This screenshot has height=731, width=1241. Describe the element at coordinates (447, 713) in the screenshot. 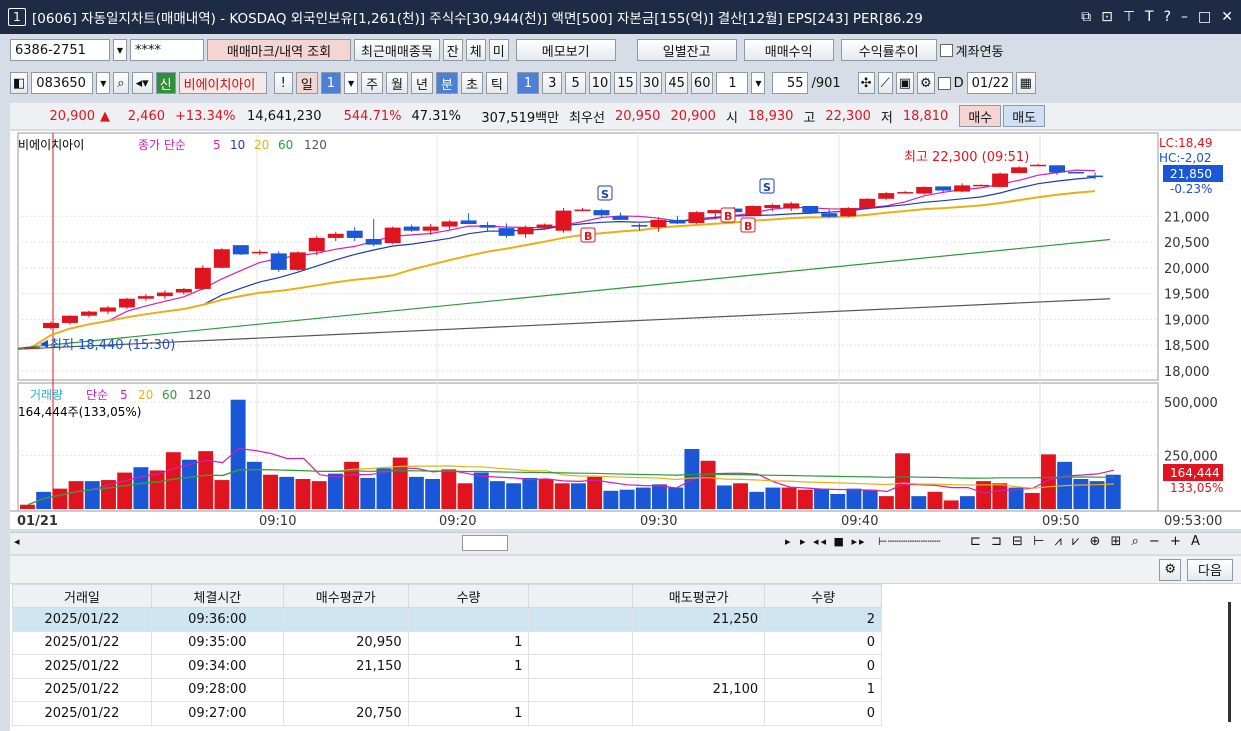

I see `table-row: 2025/01/22 09:27:00 20,750 1 0` at that location.